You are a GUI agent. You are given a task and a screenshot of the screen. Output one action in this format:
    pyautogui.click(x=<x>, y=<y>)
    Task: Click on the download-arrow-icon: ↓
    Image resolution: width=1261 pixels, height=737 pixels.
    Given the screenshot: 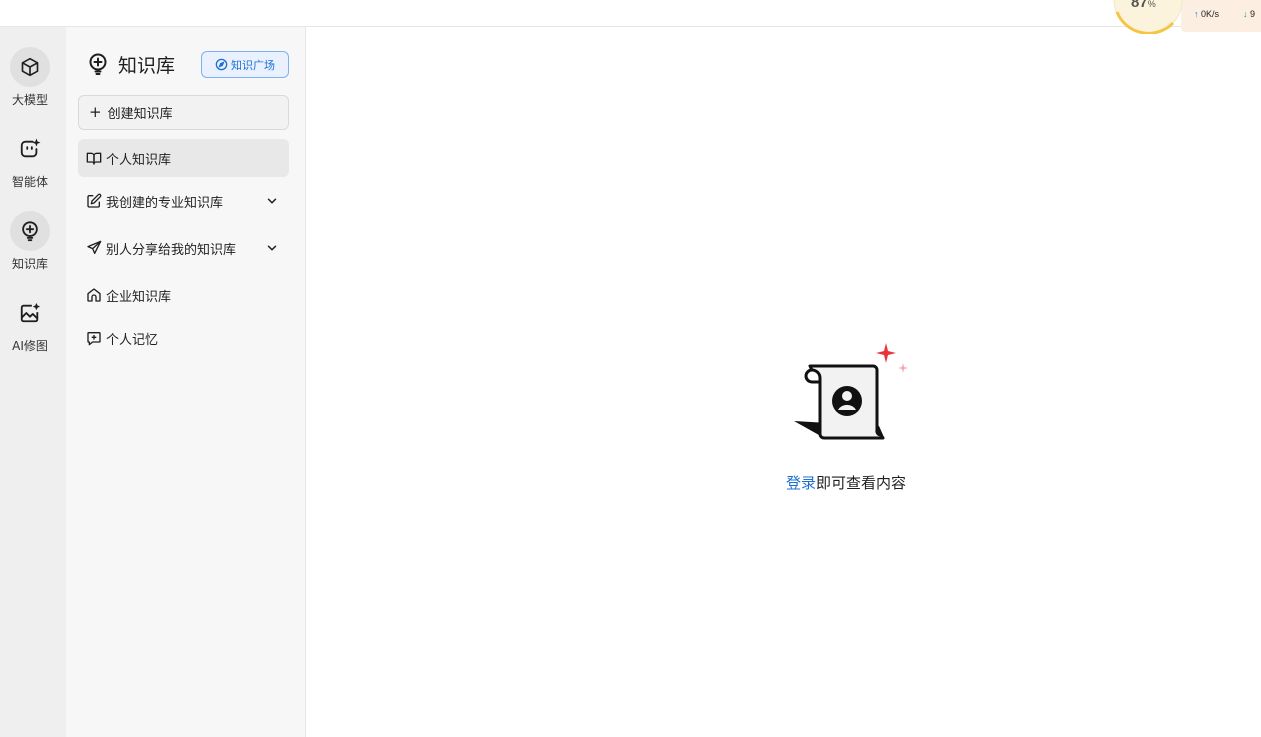 What is the action you would take?
    pyautogui.click(x=1245, y=14)
    